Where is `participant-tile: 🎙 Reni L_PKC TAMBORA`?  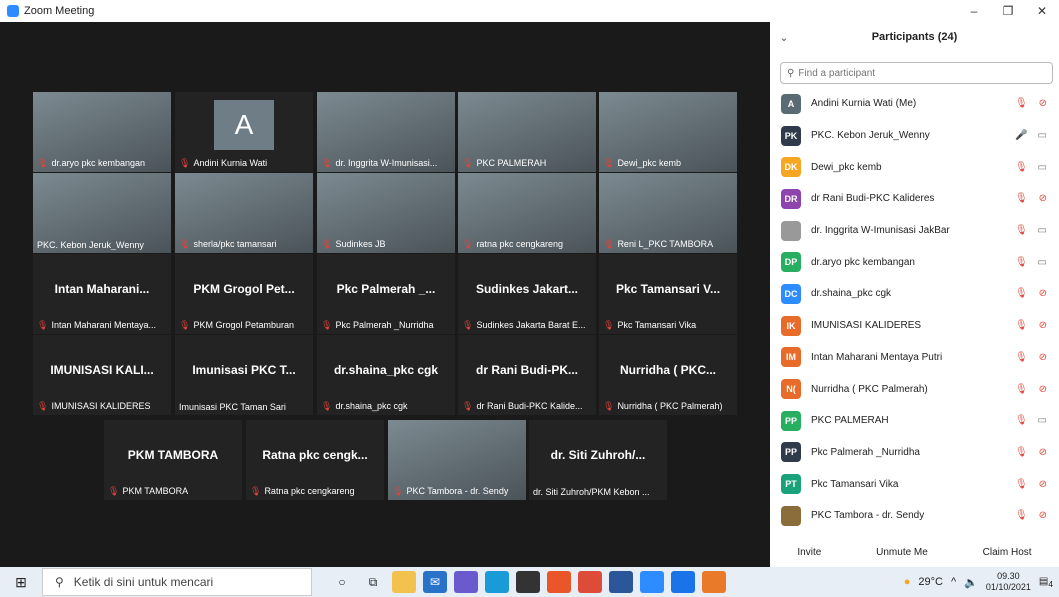 participant-tile: 🎙 Reni L_PKC TAMBORA is located at coordinates (668, 213).